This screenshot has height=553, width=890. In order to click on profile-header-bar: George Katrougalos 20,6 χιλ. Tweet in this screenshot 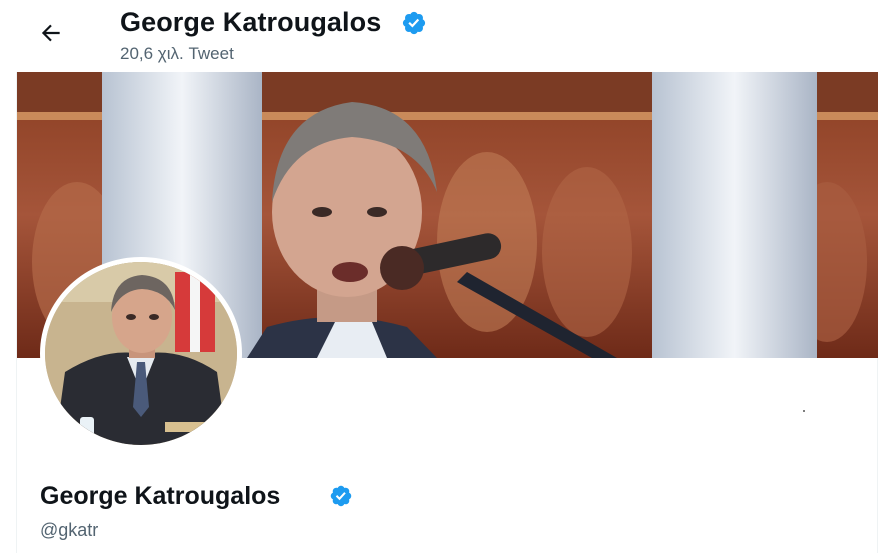, I will do `click(445, 36)`.